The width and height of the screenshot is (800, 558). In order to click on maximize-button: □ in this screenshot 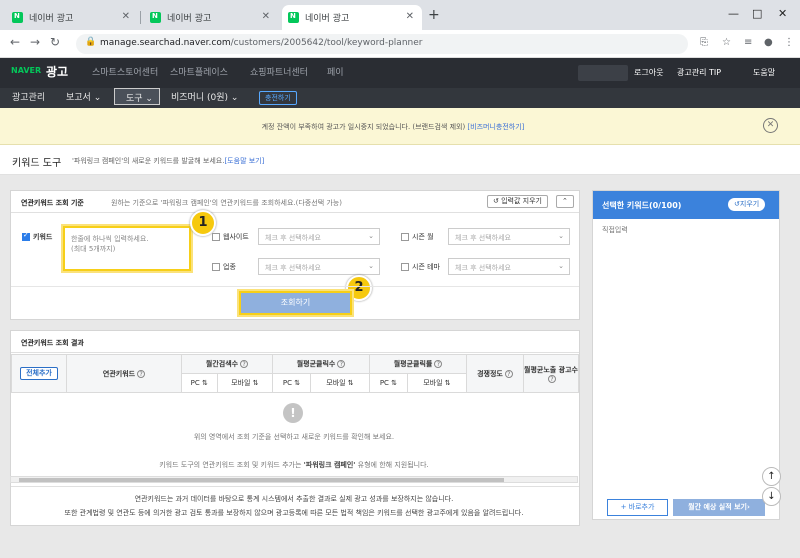, I will do `click(757, 13)`.